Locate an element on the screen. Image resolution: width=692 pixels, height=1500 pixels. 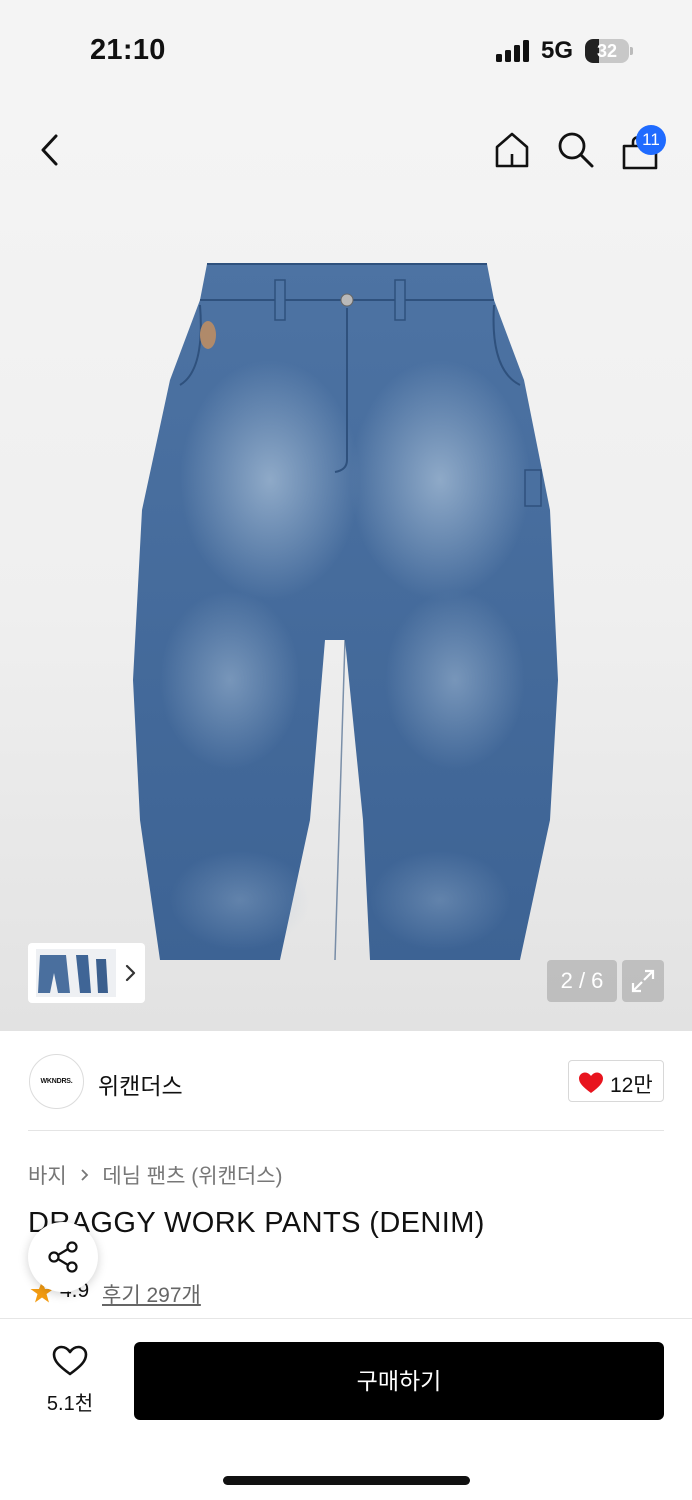
battery-level: 32 is located at coordinates (607, 51).